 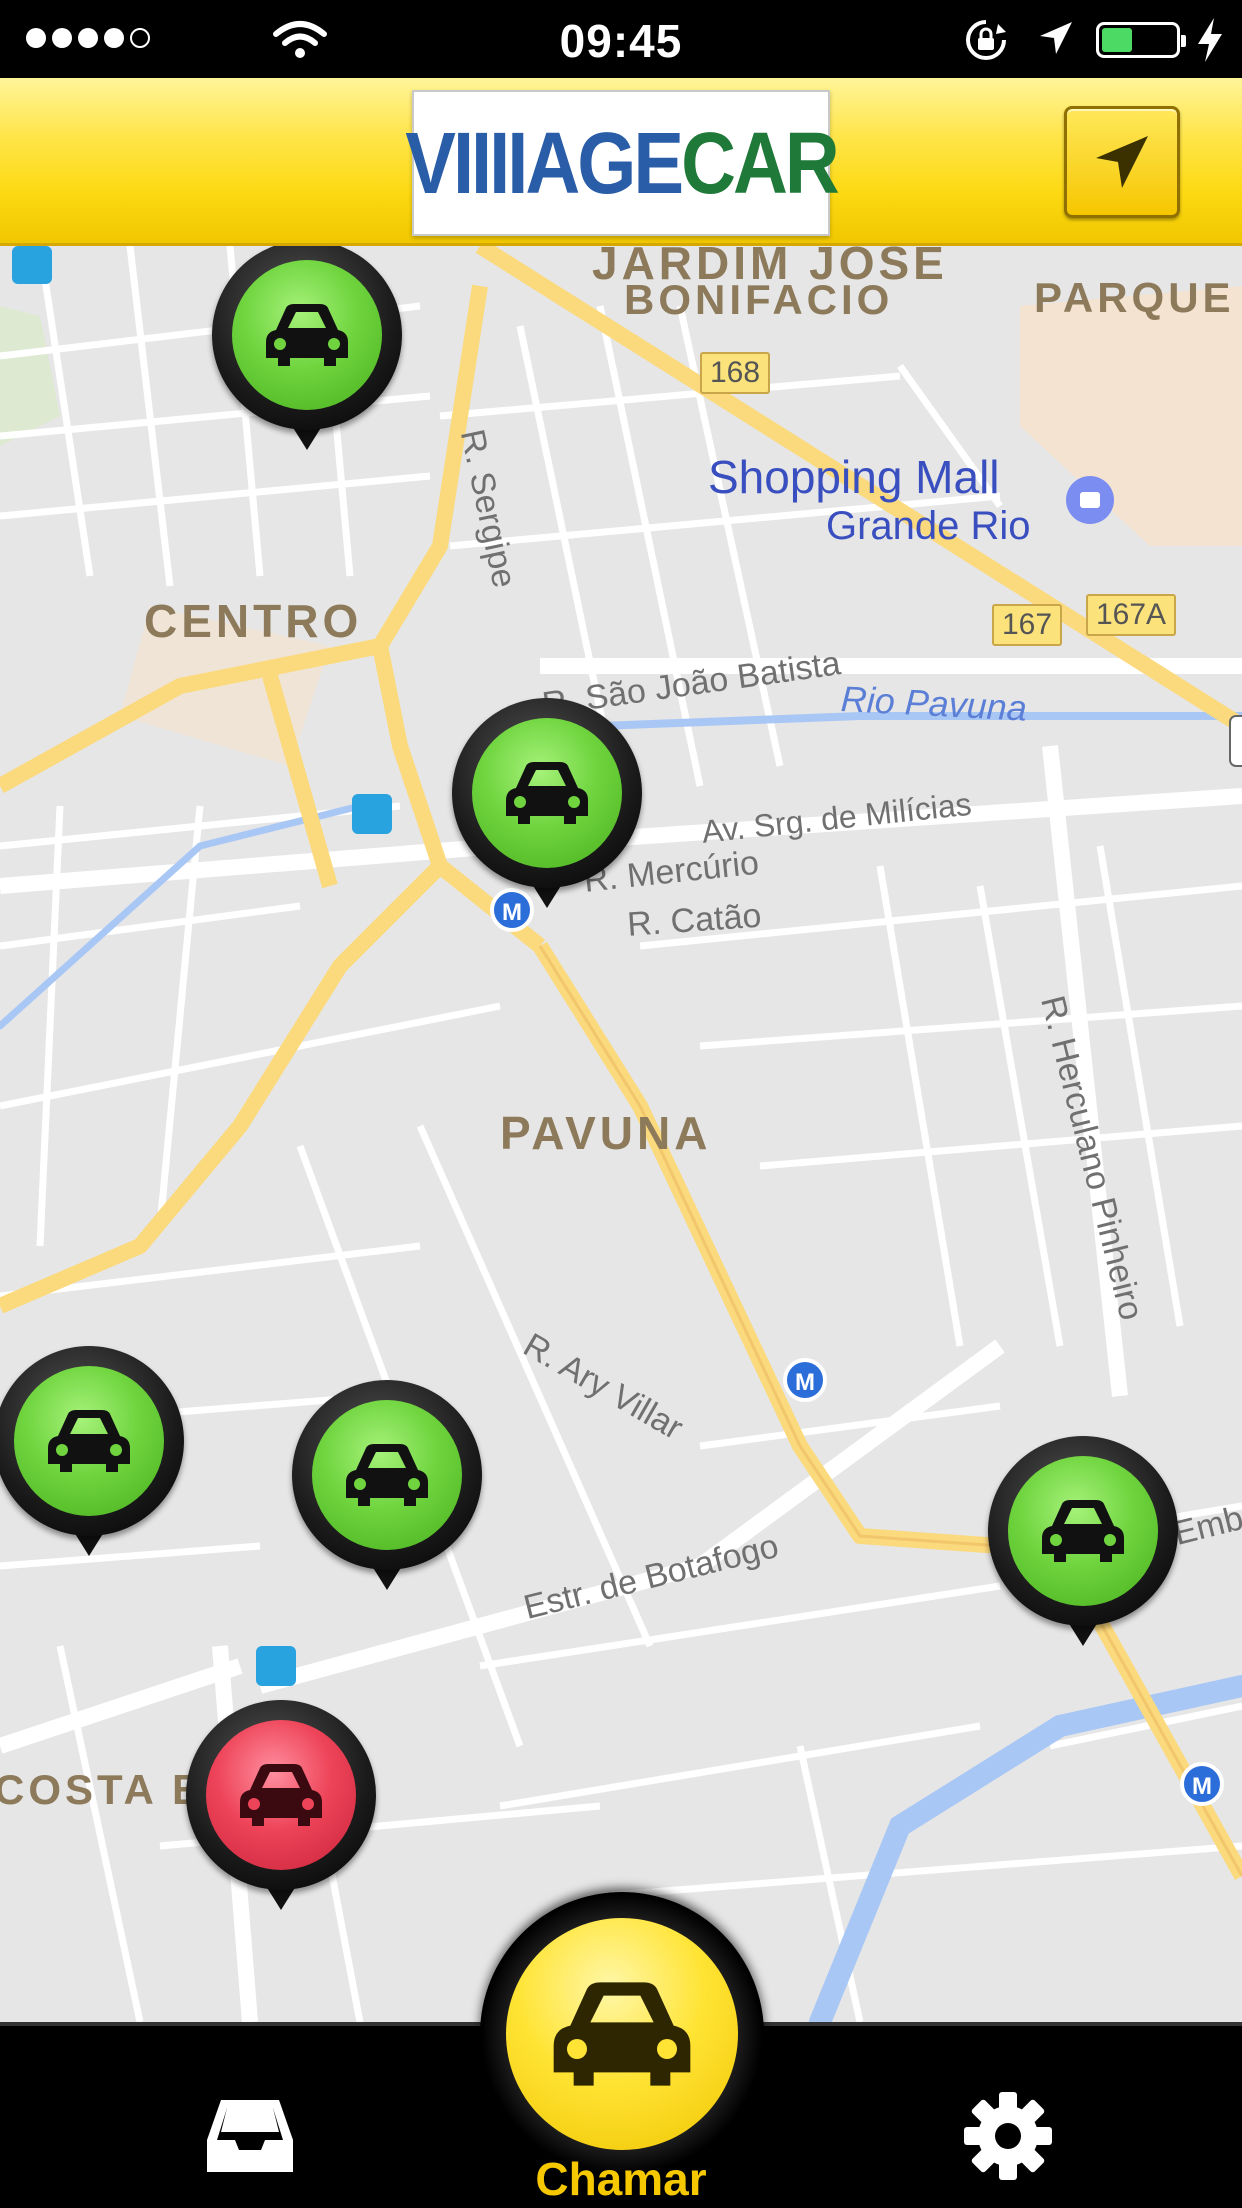 I want to click on route-shield: 167, so click(x=1027, y=625).